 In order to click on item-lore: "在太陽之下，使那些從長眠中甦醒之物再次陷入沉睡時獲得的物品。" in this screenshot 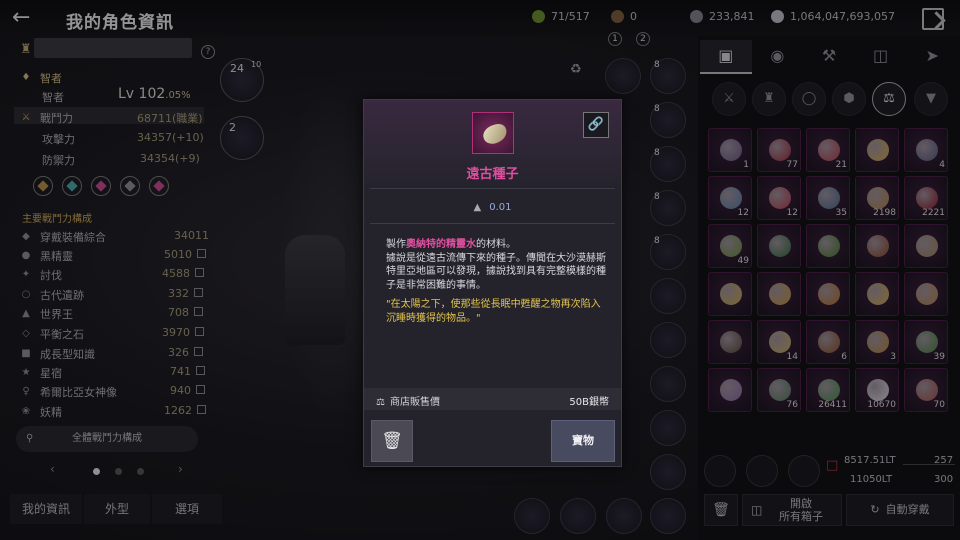, I will do `click(493, 311)`.